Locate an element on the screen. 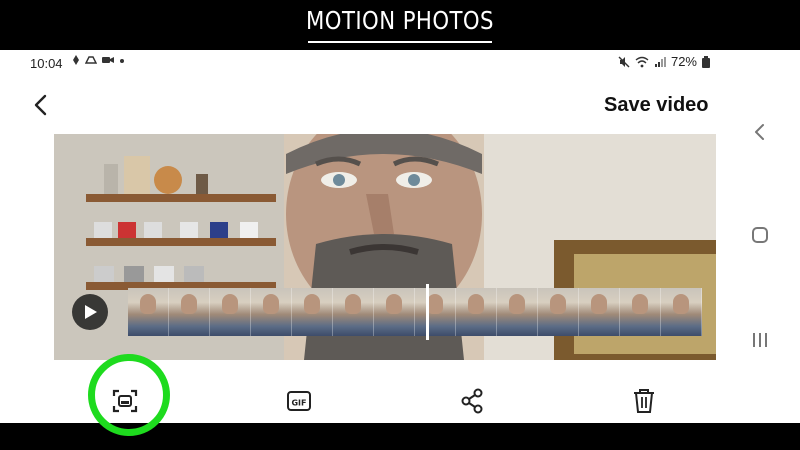  highlight-ring is located at coordinates (129, 395).